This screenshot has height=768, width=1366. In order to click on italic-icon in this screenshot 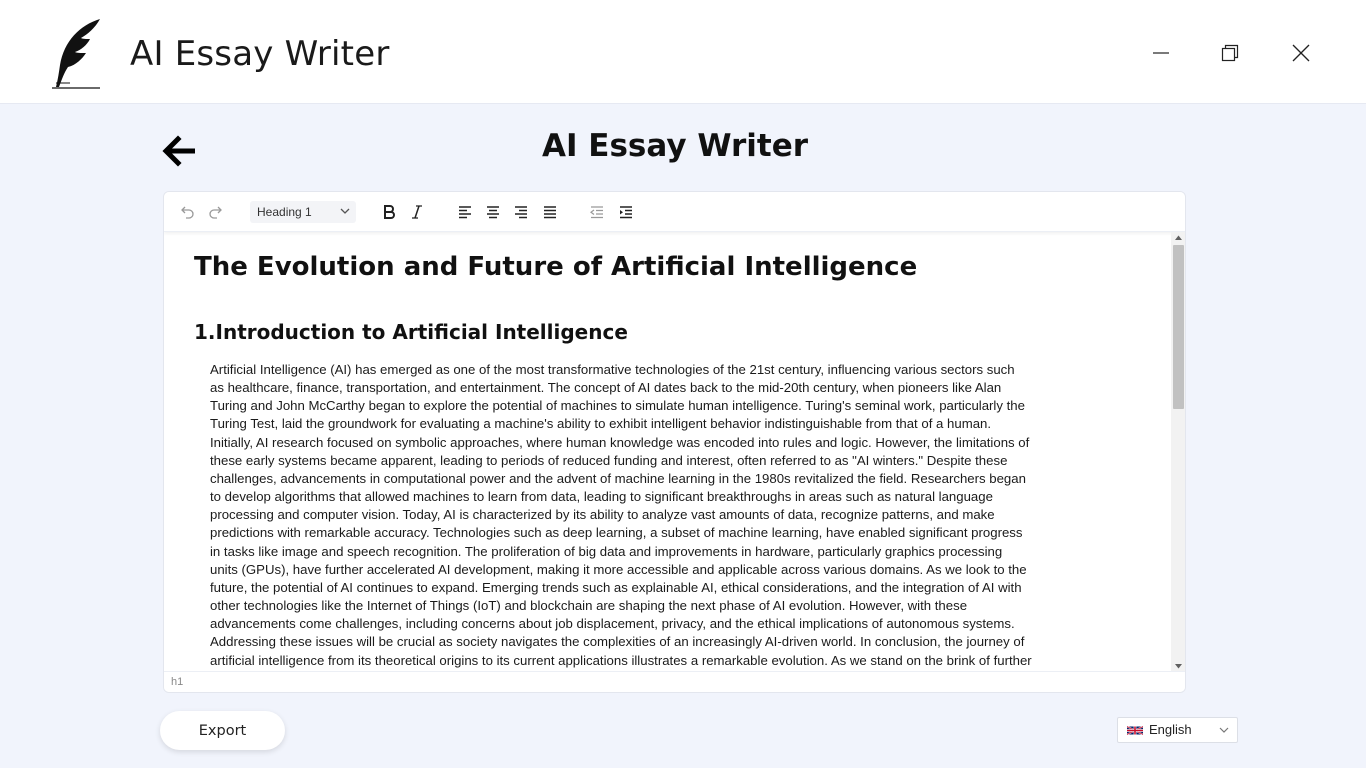, I will do `click(417, 212)`.